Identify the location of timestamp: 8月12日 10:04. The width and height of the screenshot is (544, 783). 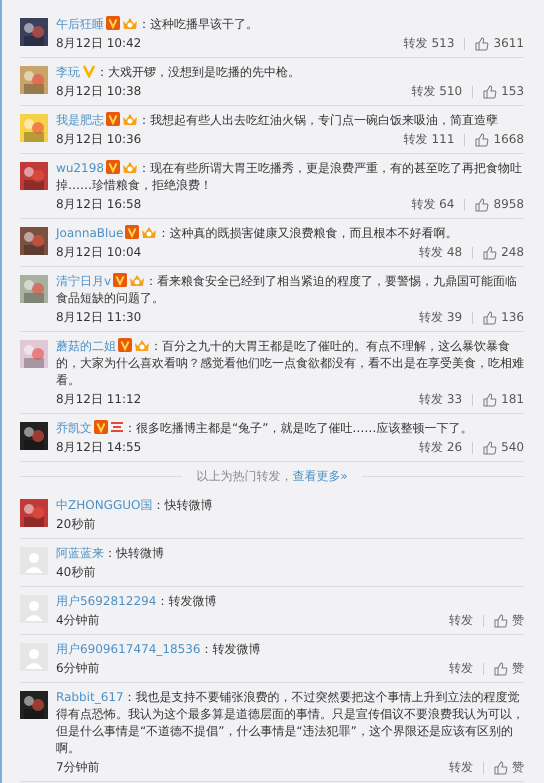
(99, 252).